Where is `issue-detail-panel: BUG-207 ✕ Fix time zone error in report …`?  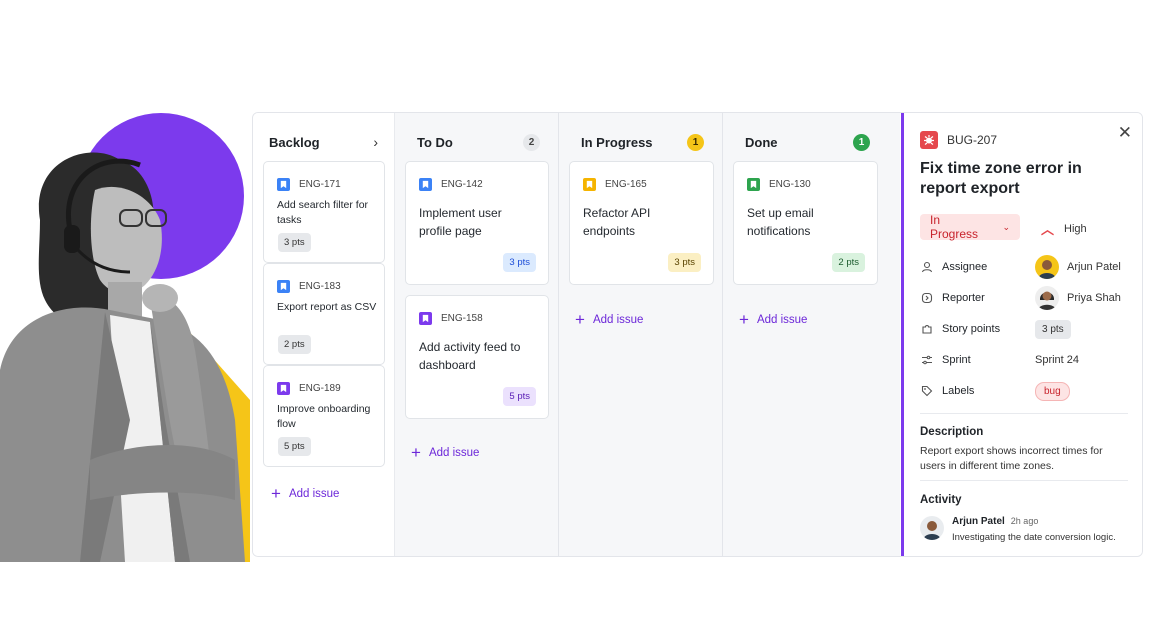 issue-detail-panel: BUG-207 ✕ Fix time zone error in report … is located at coordinates (1021, 334).